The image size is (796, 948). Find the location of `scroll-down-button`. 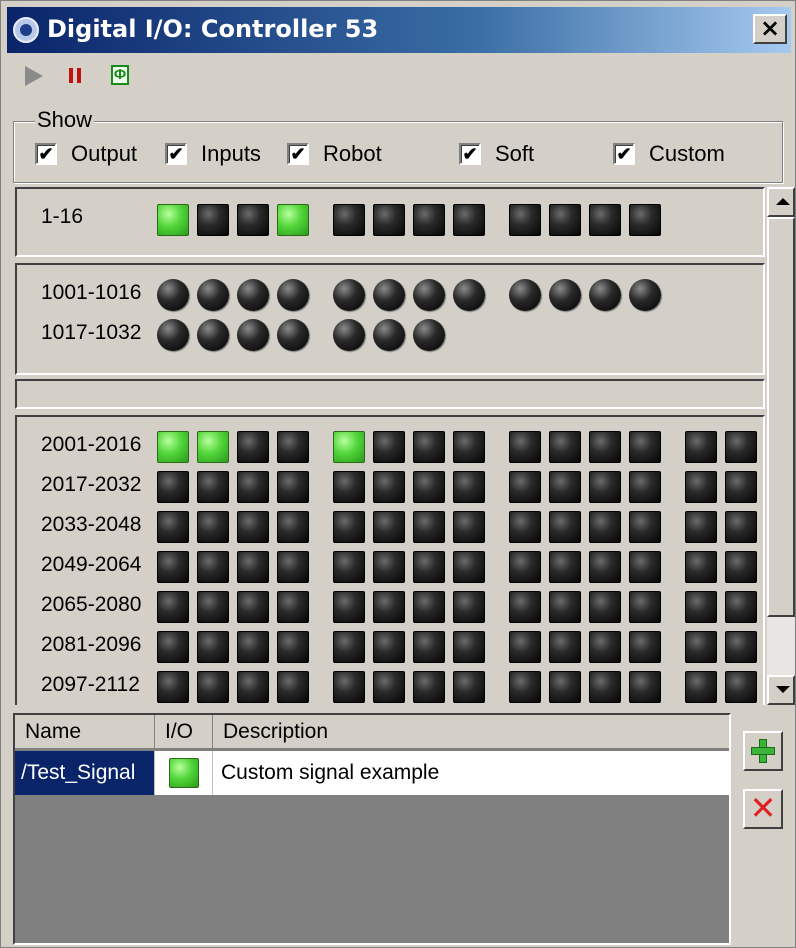

scroll-down-button is located at coordinates (781, 690).